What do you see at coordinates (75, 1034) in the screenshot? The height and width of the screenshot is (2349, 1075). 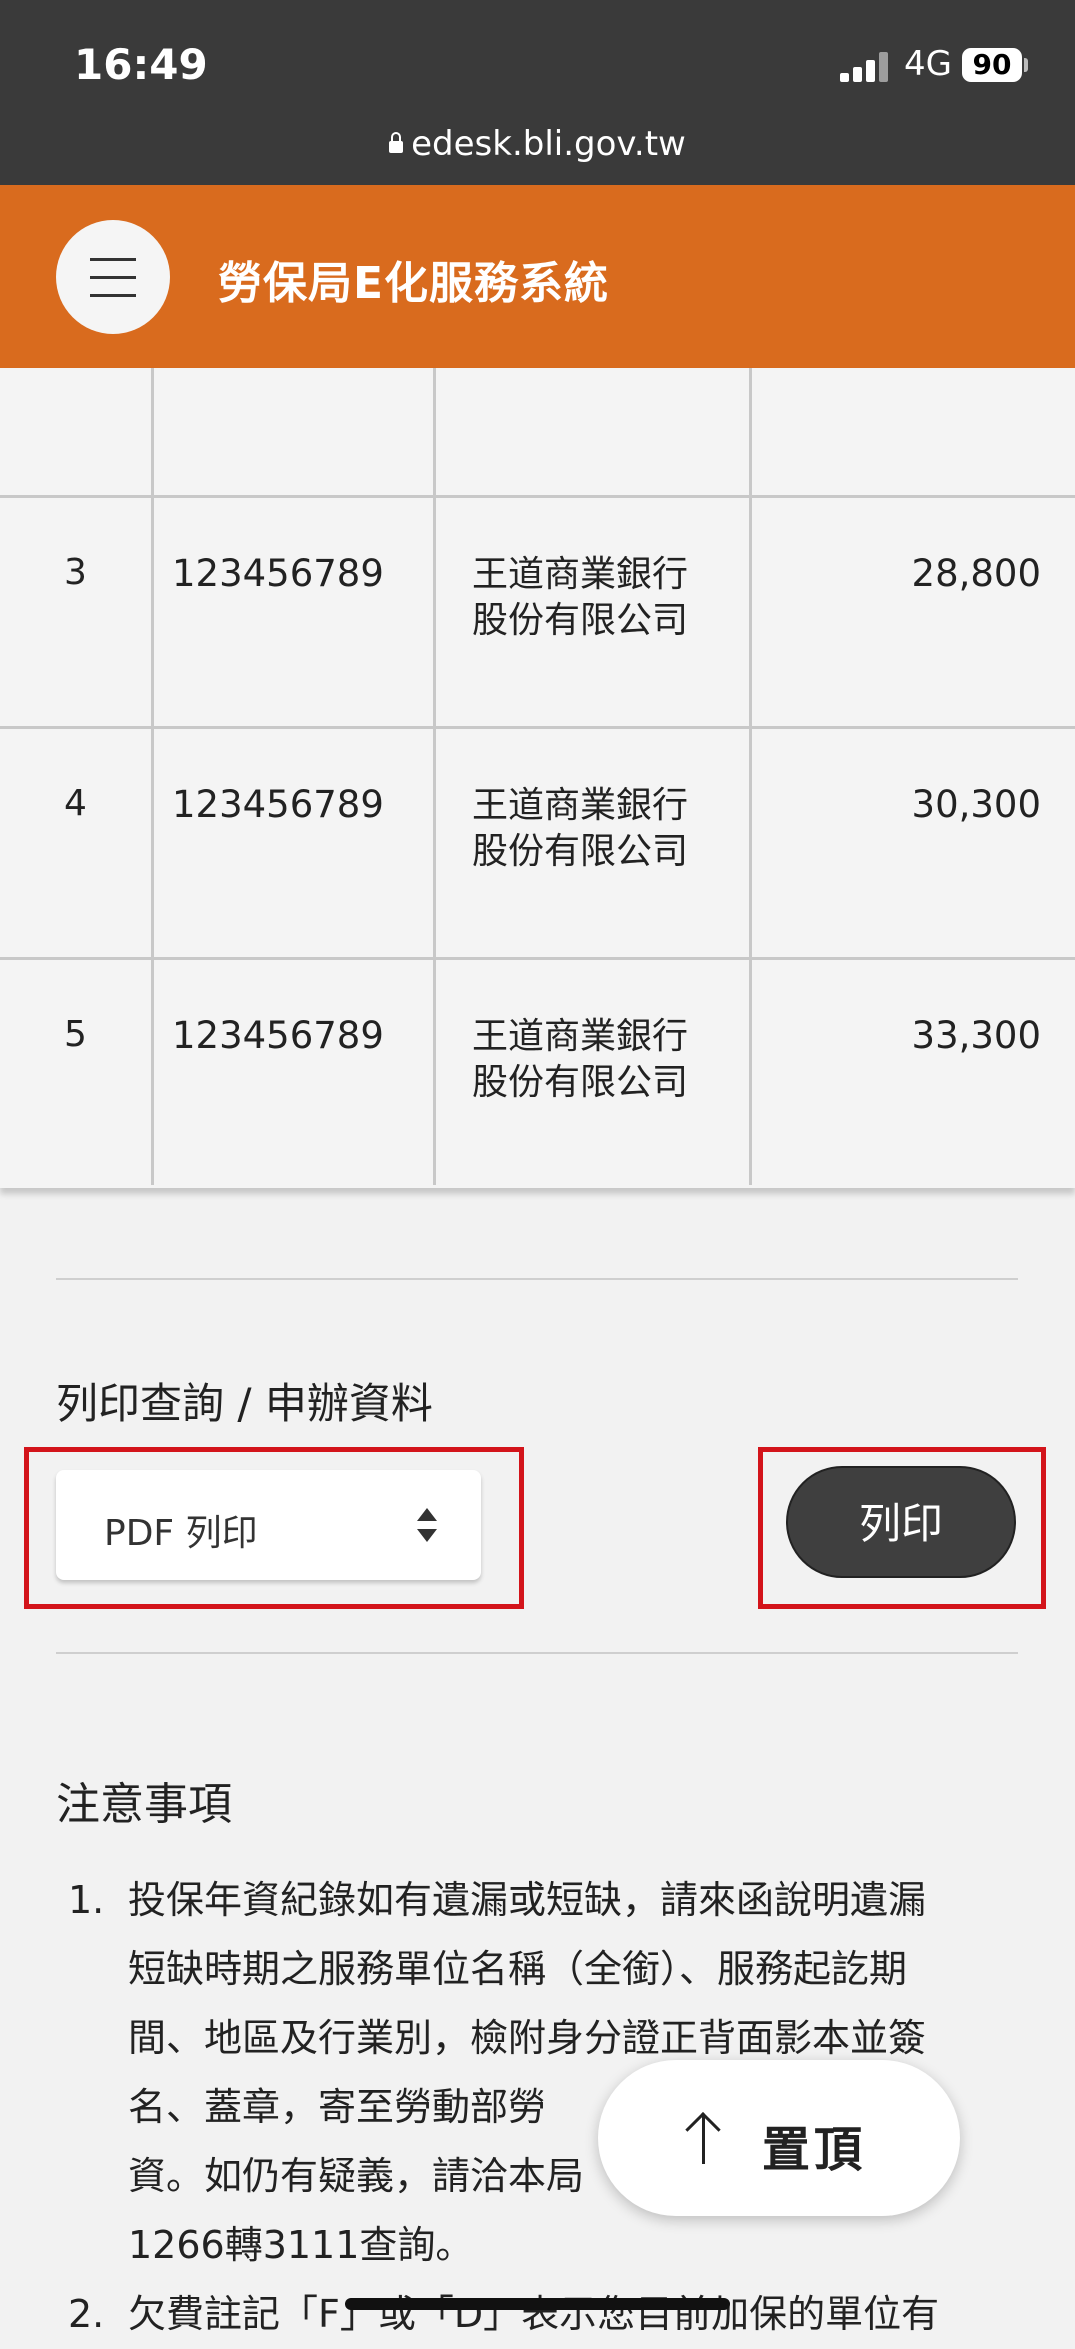 I see `row-index: 5` at bounding box center [75, 1034].